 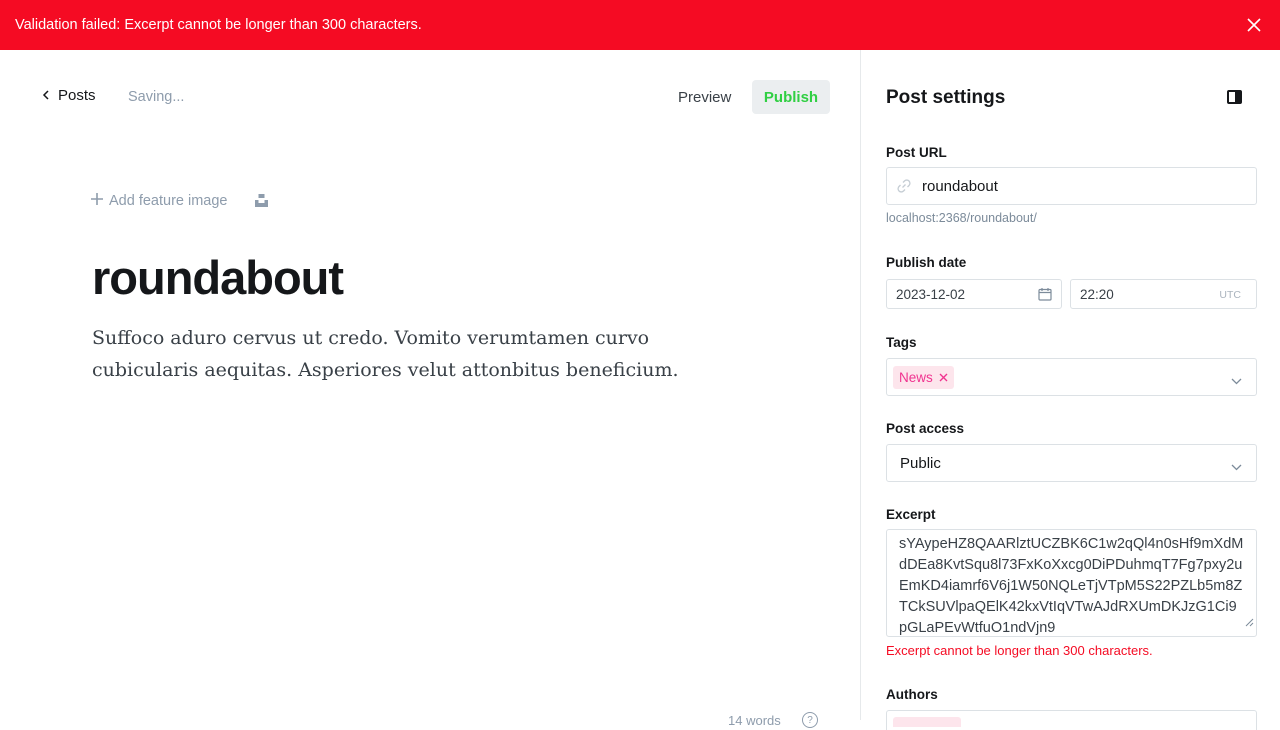 I want to click on publish-button: Publish, so click(x=791, y=97).